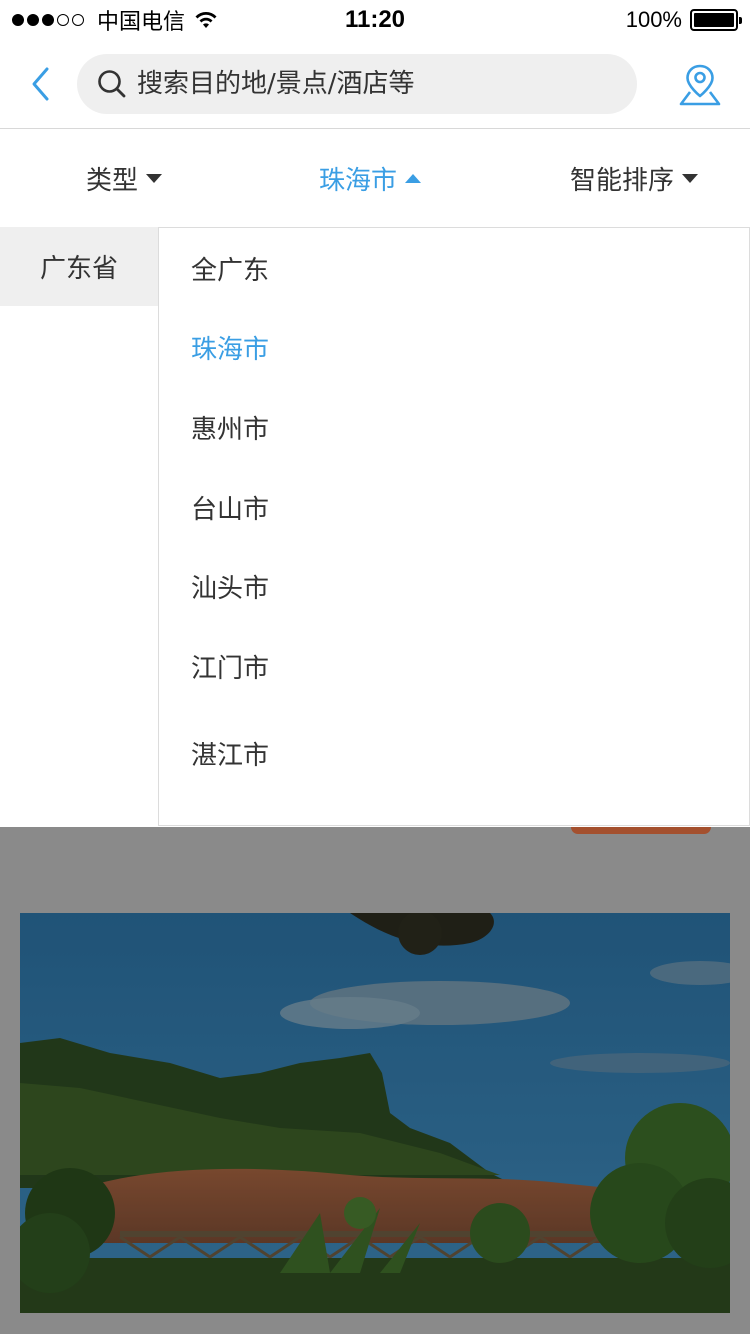 This screenshot has width=750, height=1334. Describe the element at coordinates (230, 268) in the screenshot. I see `city-item: 全广东` at that location.